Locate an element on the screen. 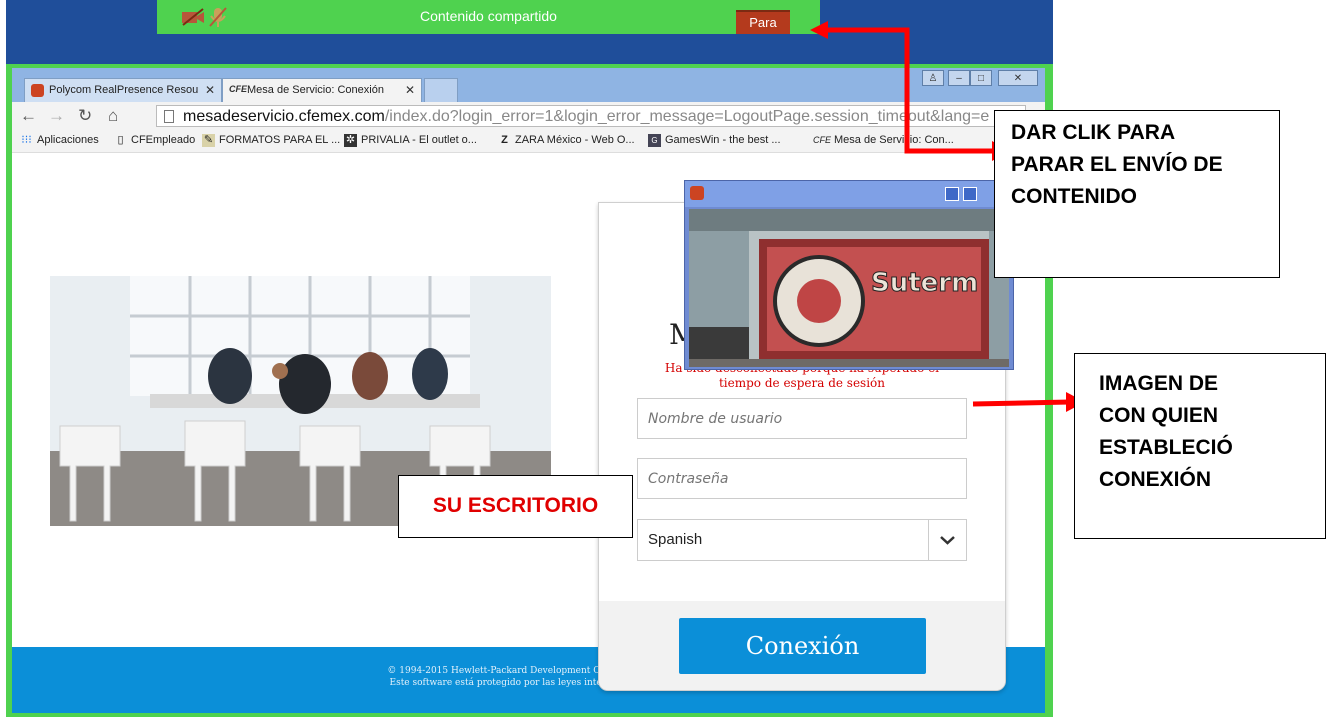 This screenshot has height=717, width=1328. callout-line: CONTENIDO is located at coordinates (1074, 196).